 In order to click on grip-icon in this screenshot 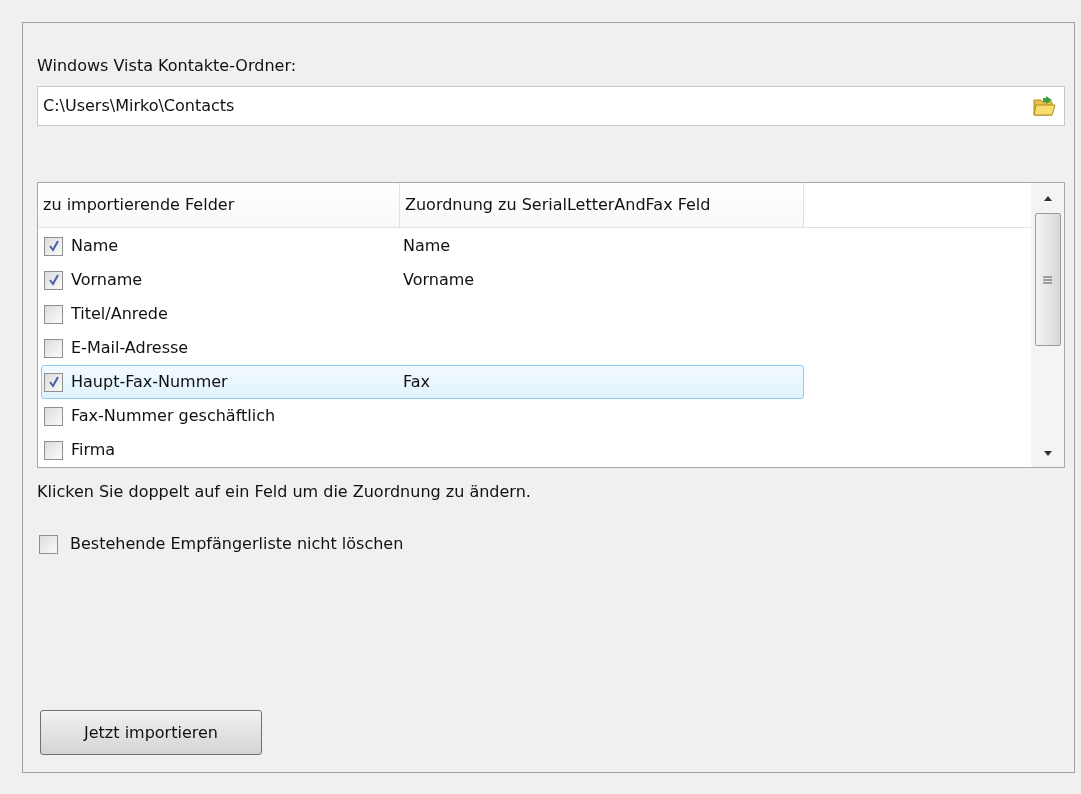, I will do `click(1047, 279)`.